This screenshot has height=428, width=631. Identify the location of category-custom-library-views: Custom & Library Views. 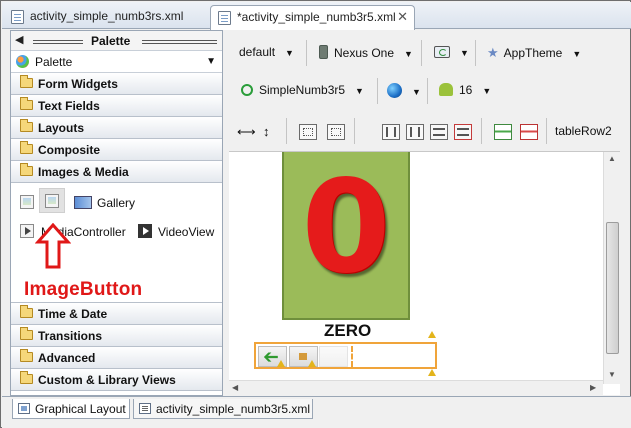
(116, 380).